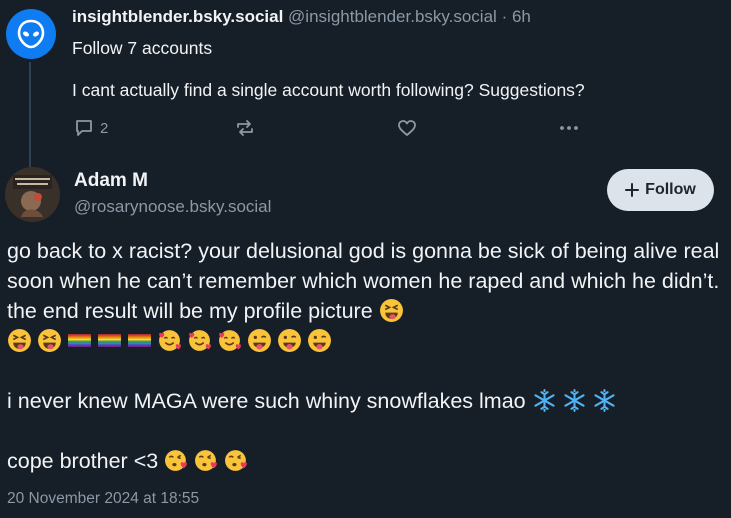 The height and width of the screenshot is (518, 731). I want to click on ellipsis-icon, so click(569, 128).